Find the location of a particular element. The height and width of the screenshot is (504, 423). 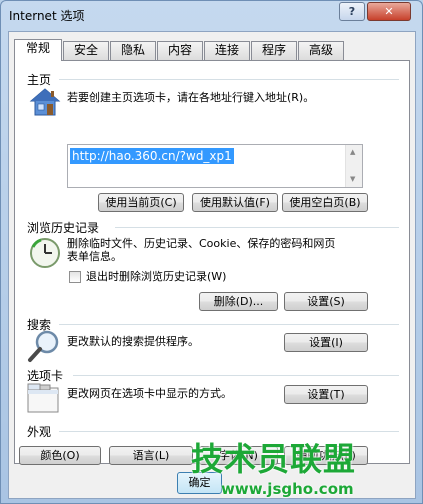

homepage-url-text: http://hao.360.cn/?wd_xp1 is located at coordinates (152, 156).